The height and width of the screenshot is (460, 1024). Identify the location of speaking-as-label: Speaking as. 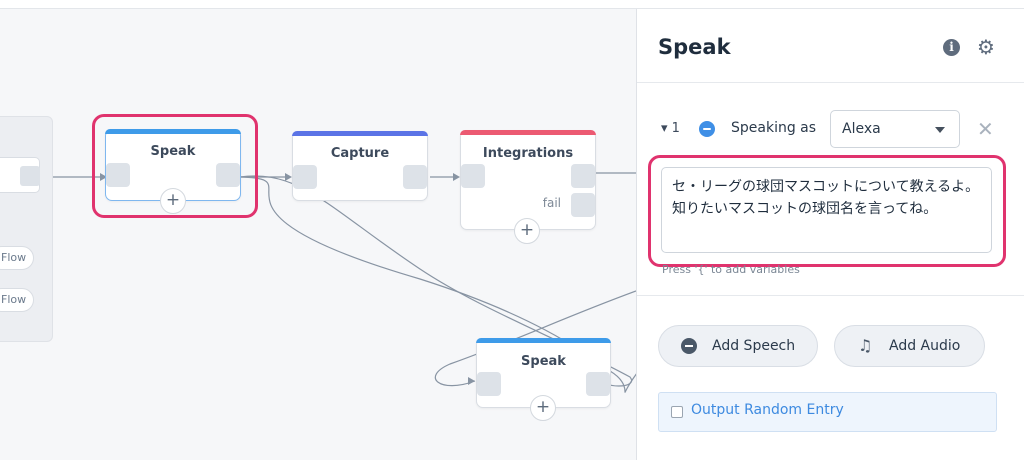
(774, 128).